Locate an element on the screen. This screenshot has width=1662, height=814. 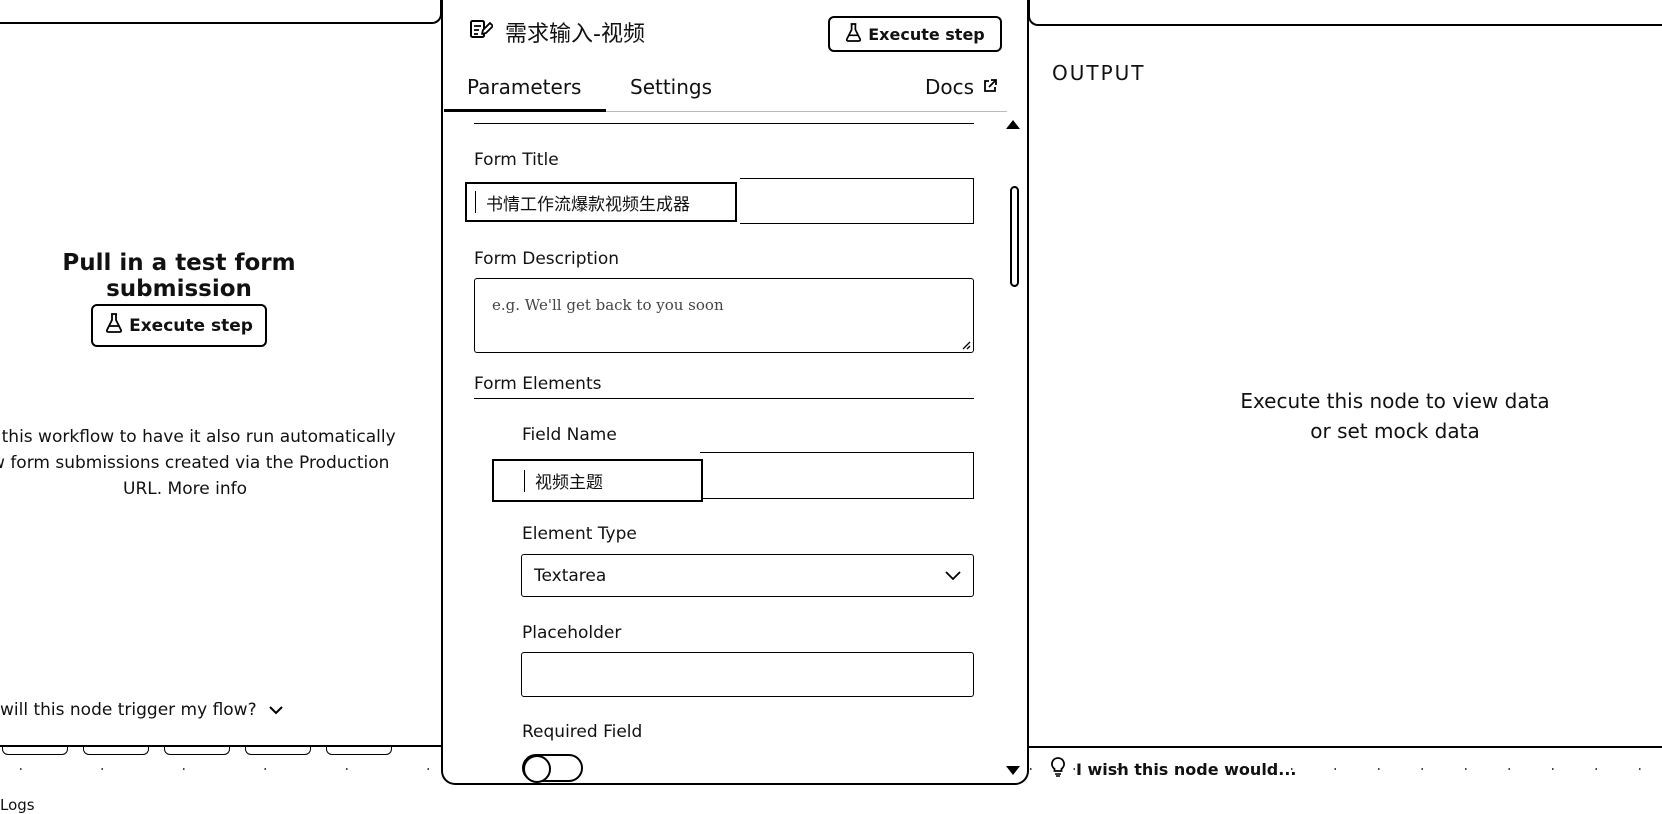
element-type-value: Textarea is located at coordinates (570, 575).